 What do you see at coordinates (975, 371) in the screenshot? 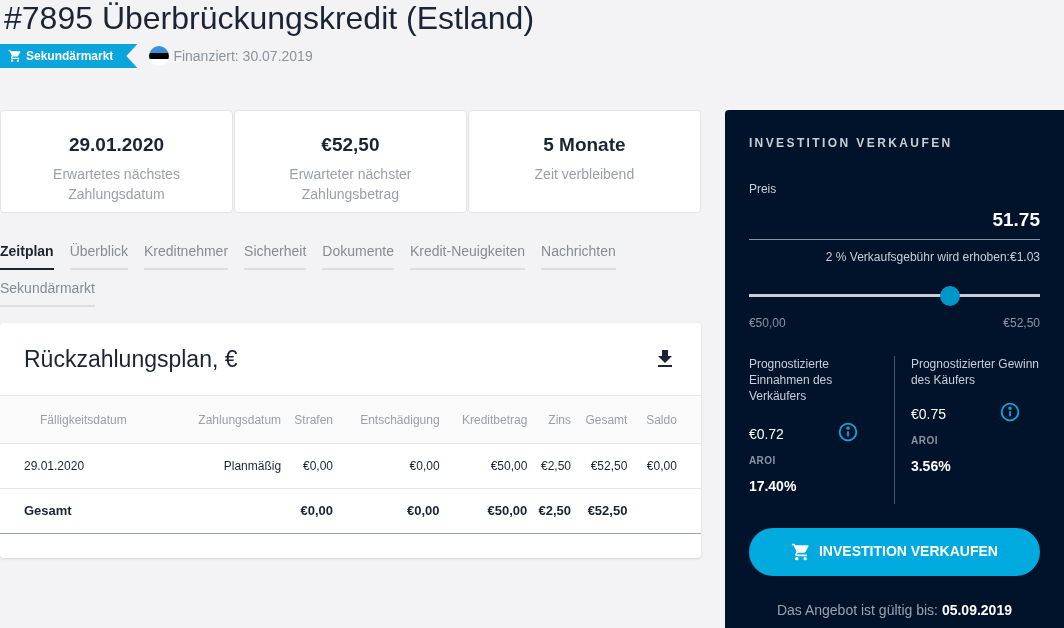
I see `metric-label: Prognostizierter Gewinn des Käufers` at bounding box center [975, 371].